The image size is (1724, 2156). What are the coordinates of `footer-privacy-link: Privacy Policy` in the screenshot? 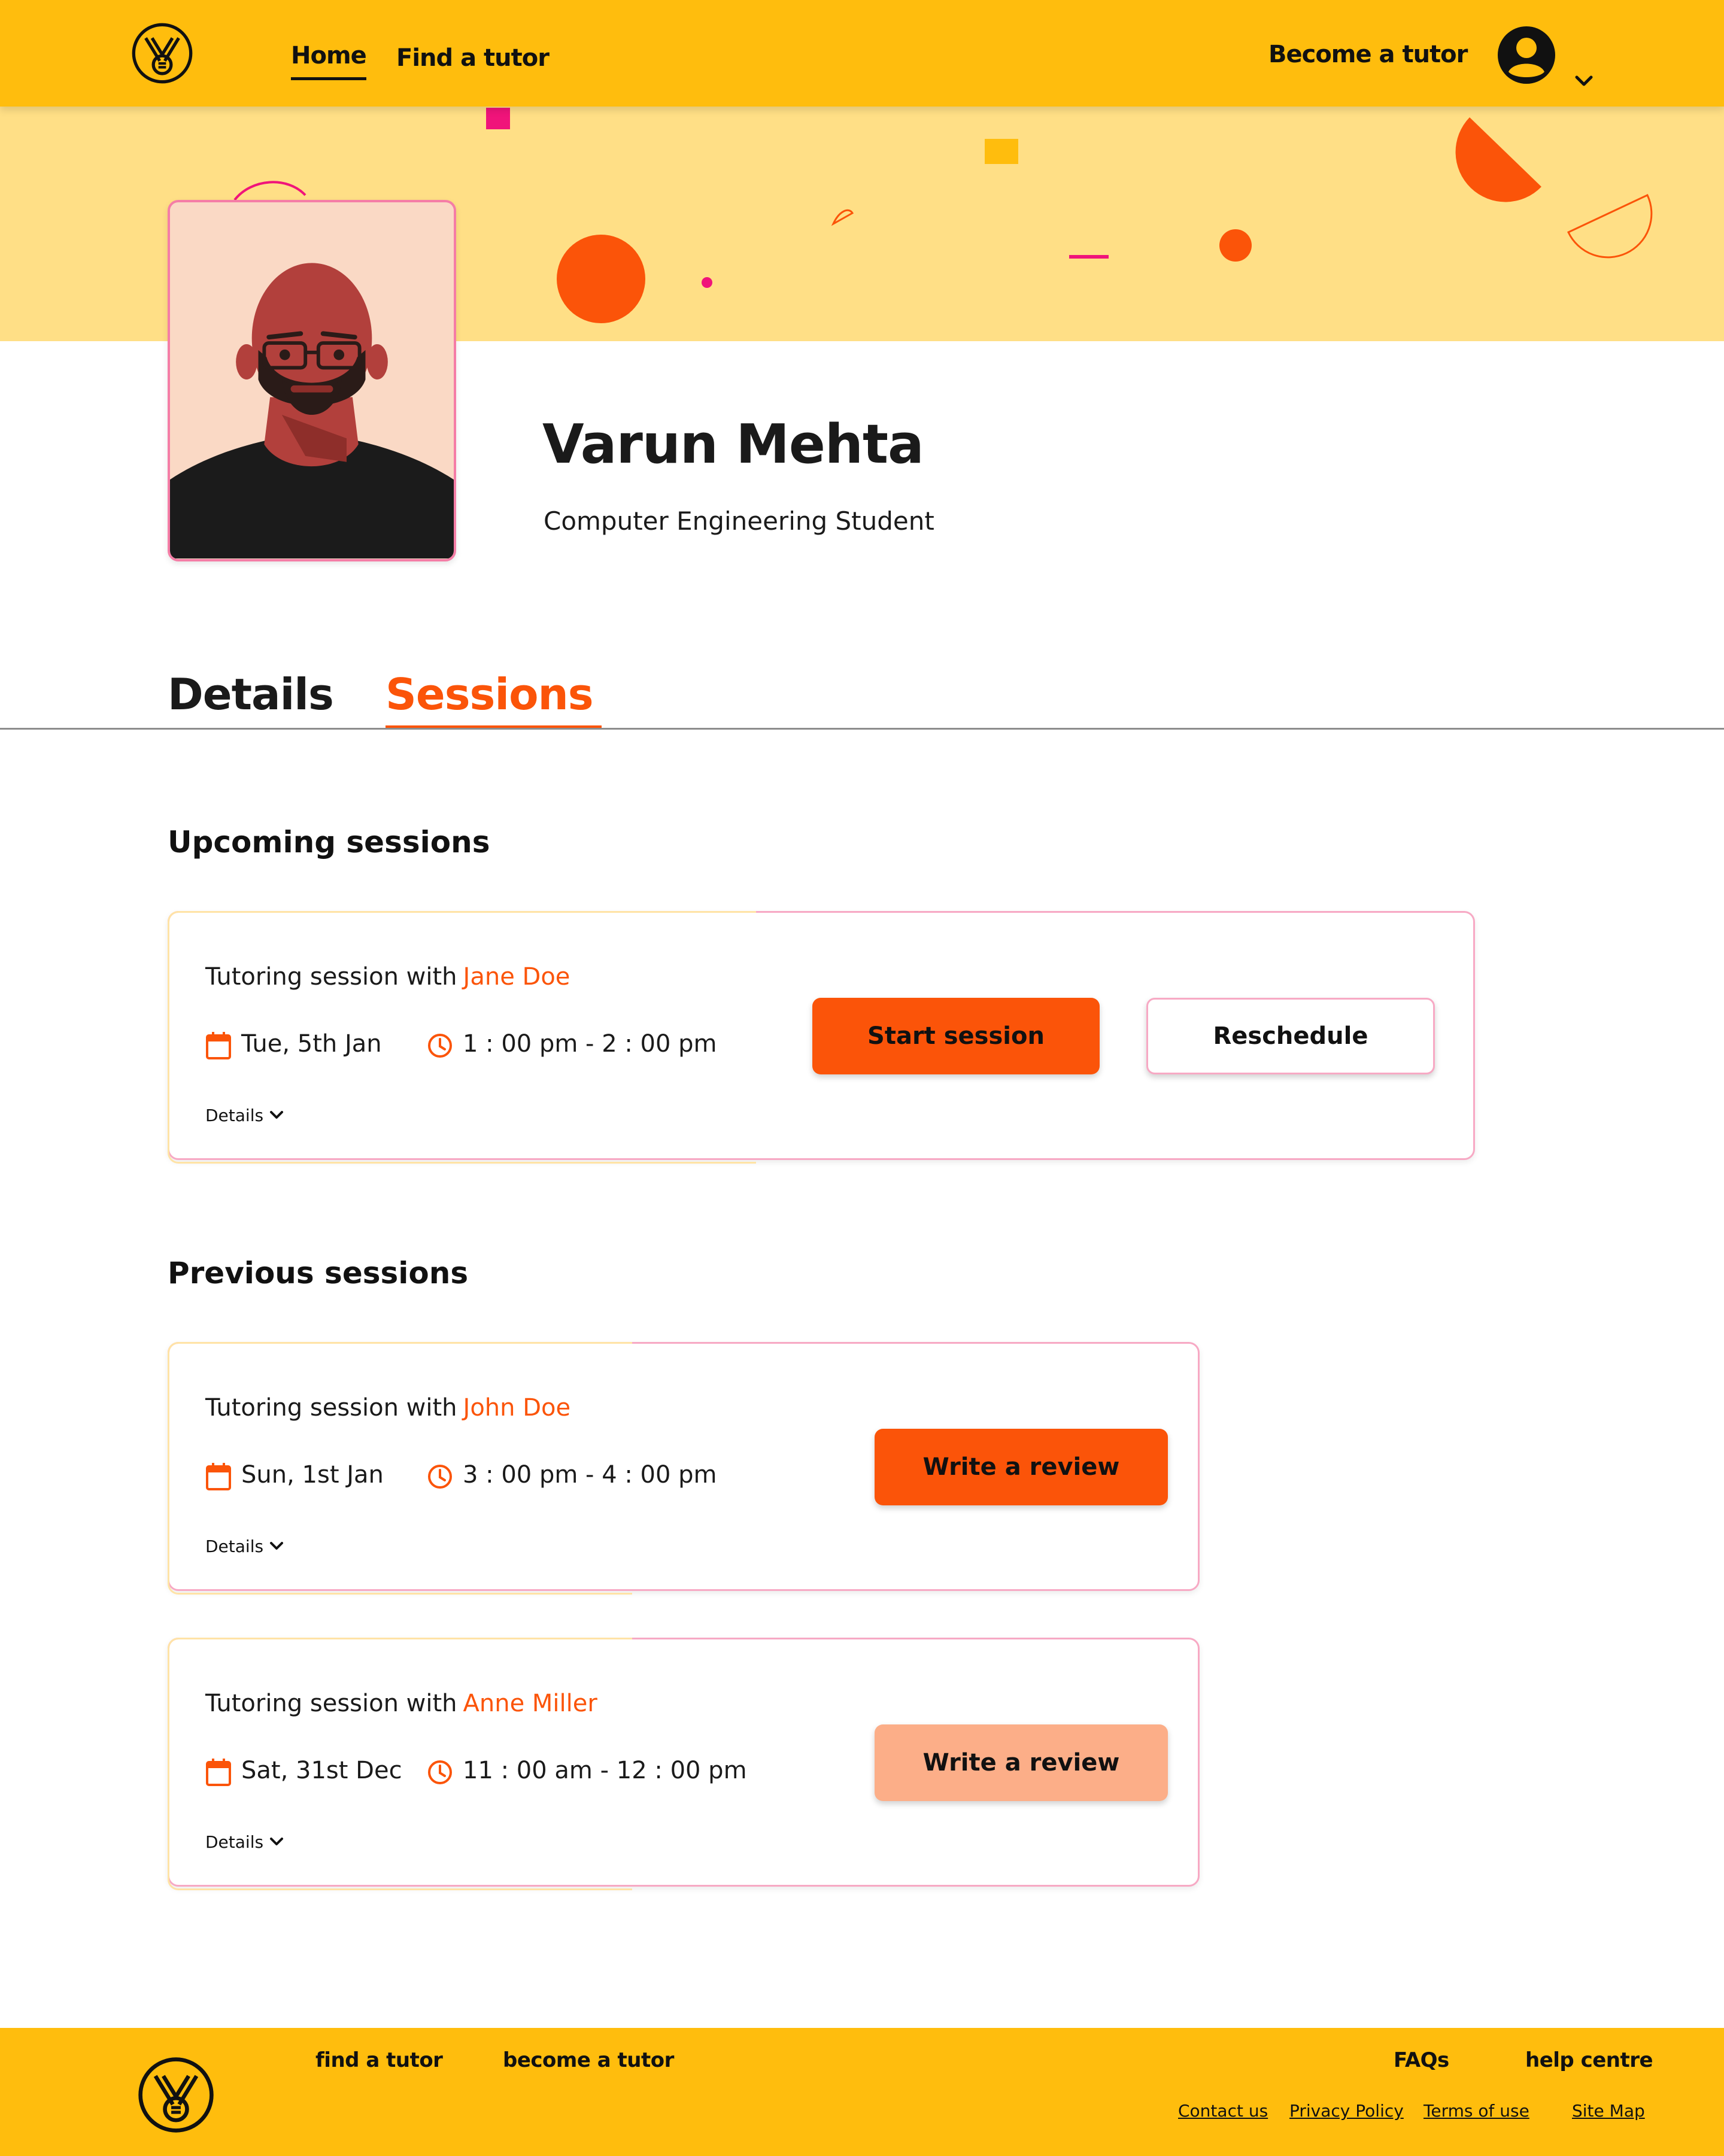 It's located at (1346, 2111).